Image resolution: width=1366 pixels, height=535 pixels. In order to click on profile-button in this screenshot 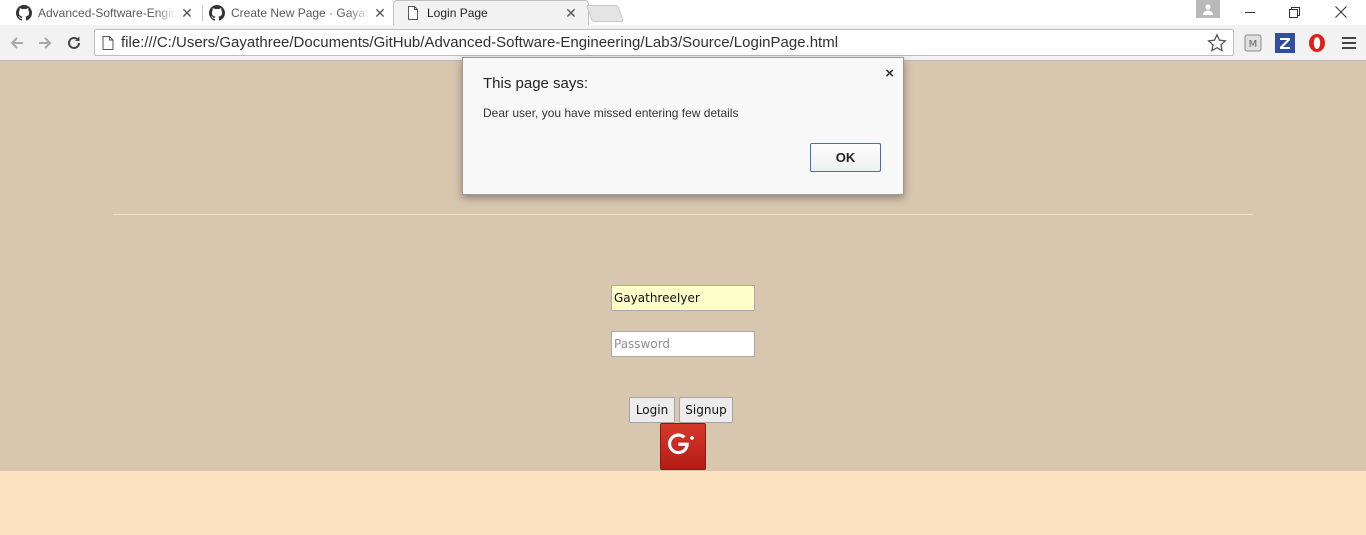, I will do `click(1208, 9)`.